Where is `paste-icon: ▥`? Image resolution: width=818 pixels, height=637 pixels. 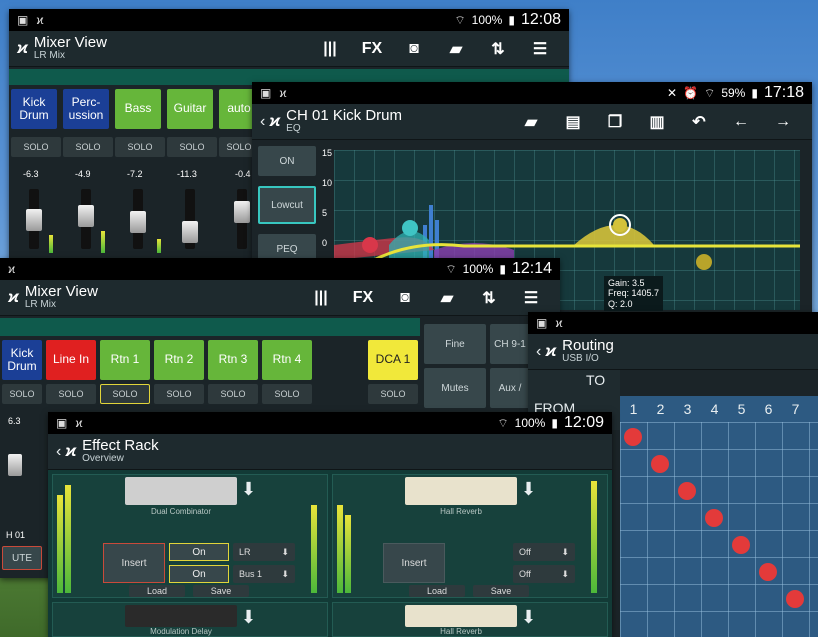
paste-icon: ▥ is located at coordinates (657, 122).